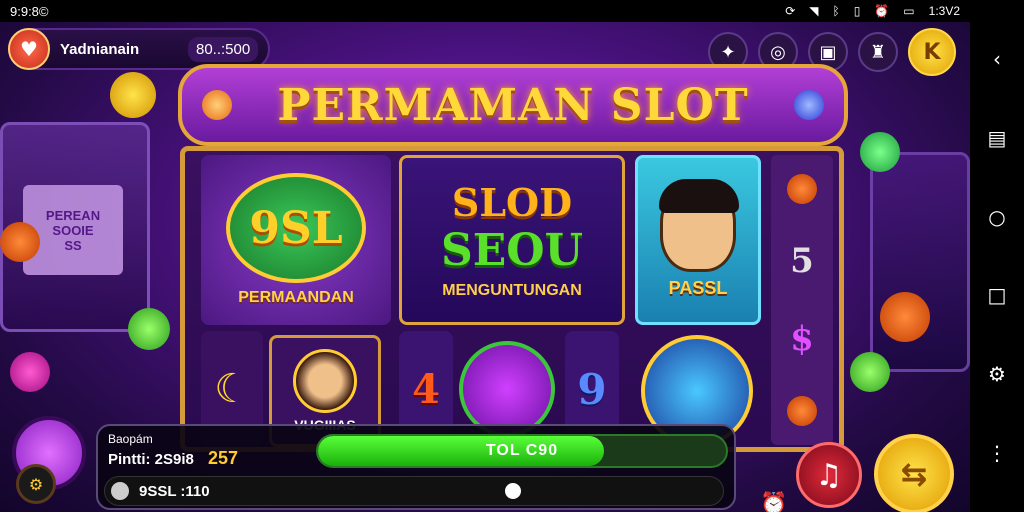 The width and height of the screenshot is (1024, 512). I want to click on alarm-icon: ⏰, so click(882, 11).